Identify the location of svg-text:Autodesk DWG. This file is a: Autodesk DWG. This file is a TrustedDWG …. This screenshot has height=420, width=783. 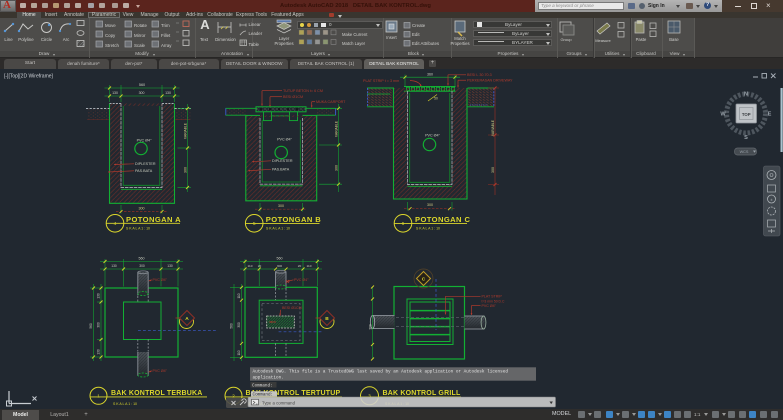
(381, 371).